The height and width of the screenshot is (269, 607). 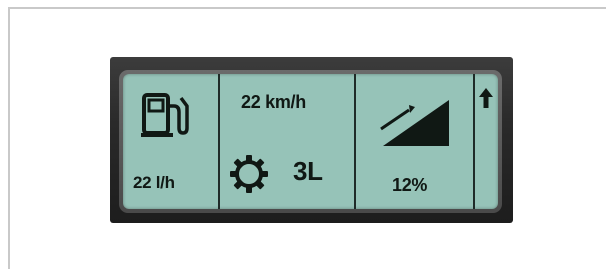 I want to click on incline-value: 12%, so click(x=410, y=185).